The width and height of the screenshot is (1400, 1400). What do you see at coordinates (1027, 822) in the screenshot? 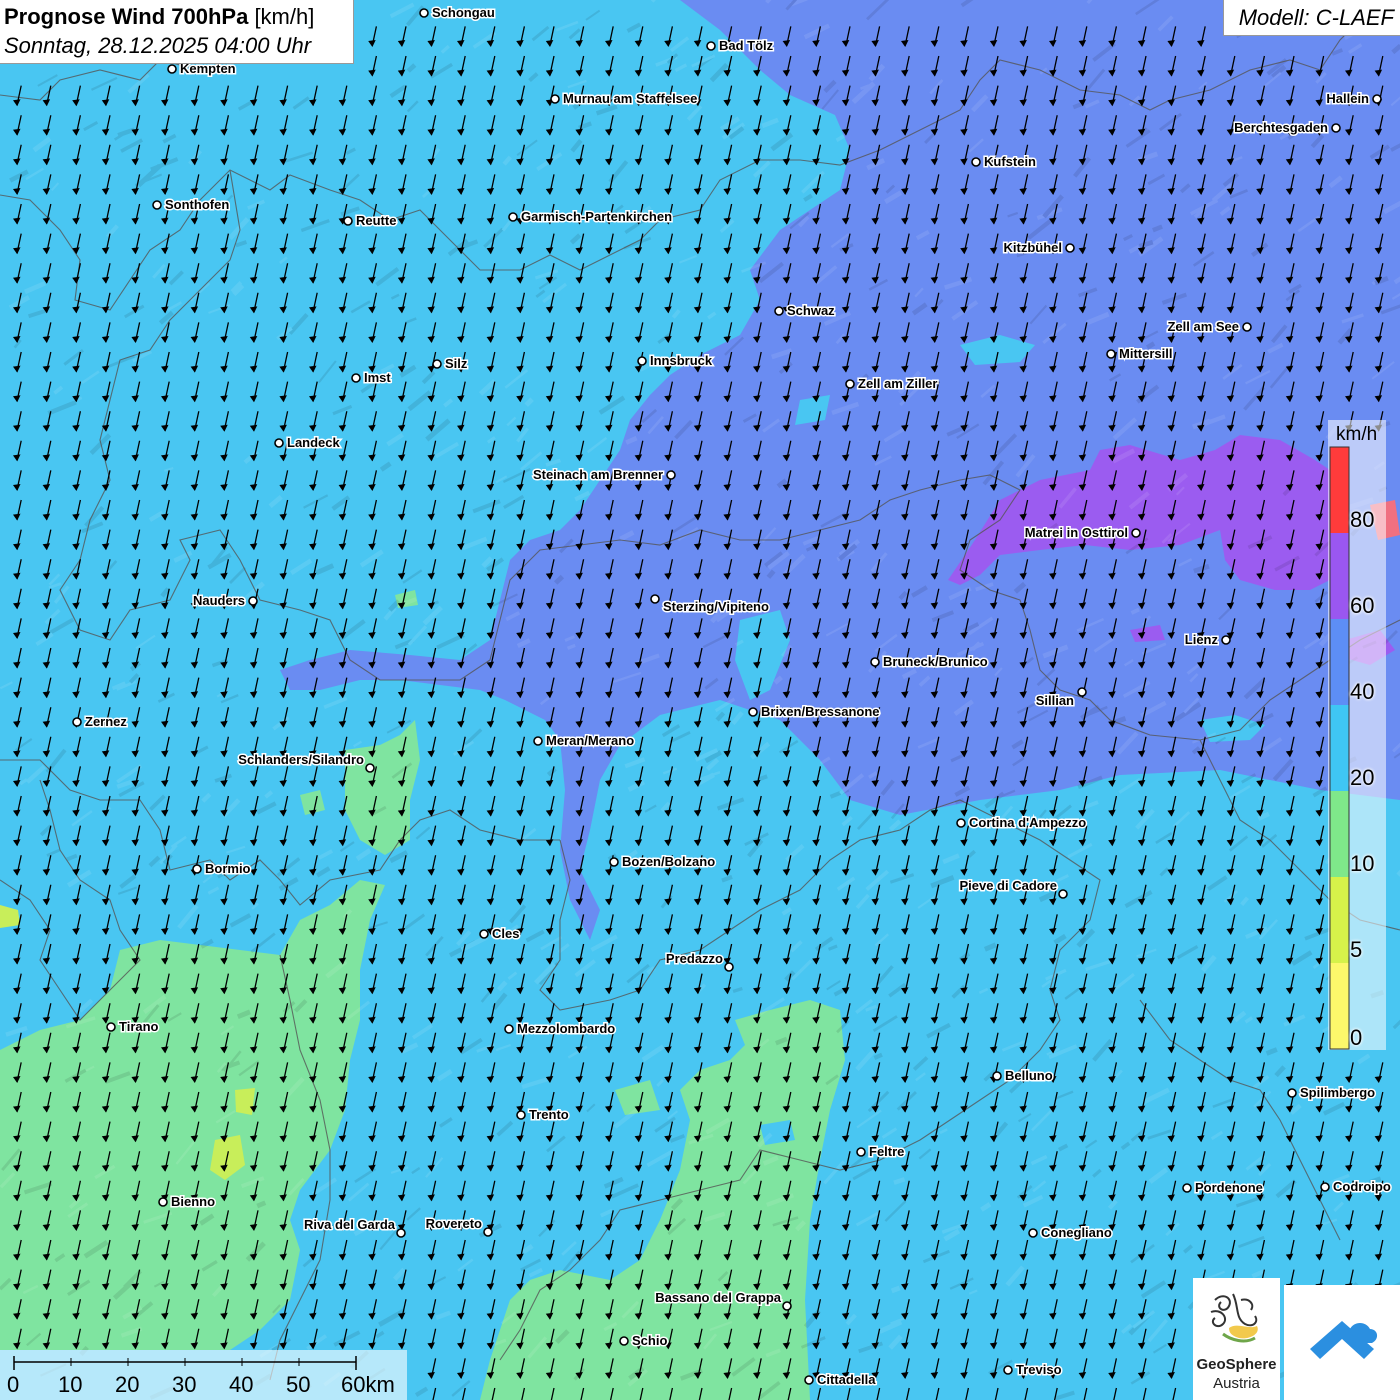
I see `city-label: Cortina d'Ampezzo` at bounding box center [1027, 822].